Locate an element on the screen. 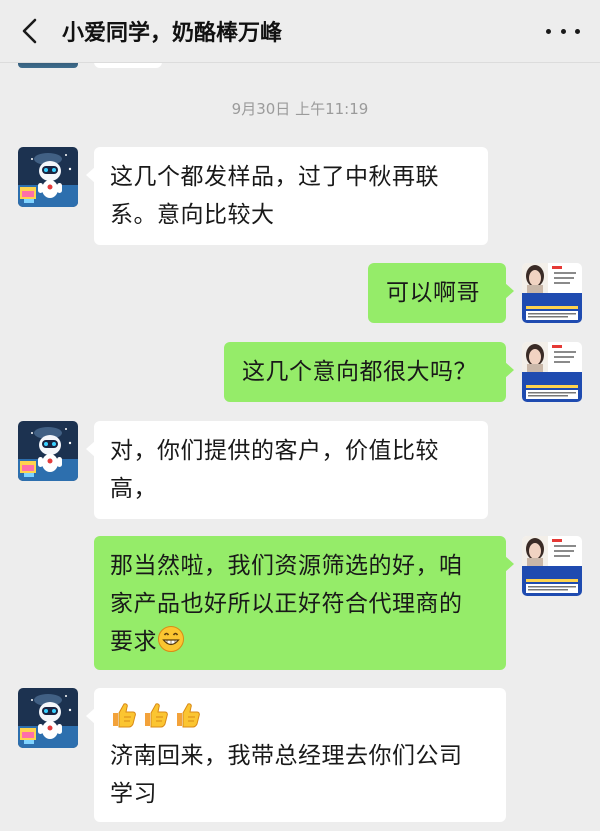 The image size is (600, 831). message-text: 可以啊哥 is located at coordinates (433, 293).